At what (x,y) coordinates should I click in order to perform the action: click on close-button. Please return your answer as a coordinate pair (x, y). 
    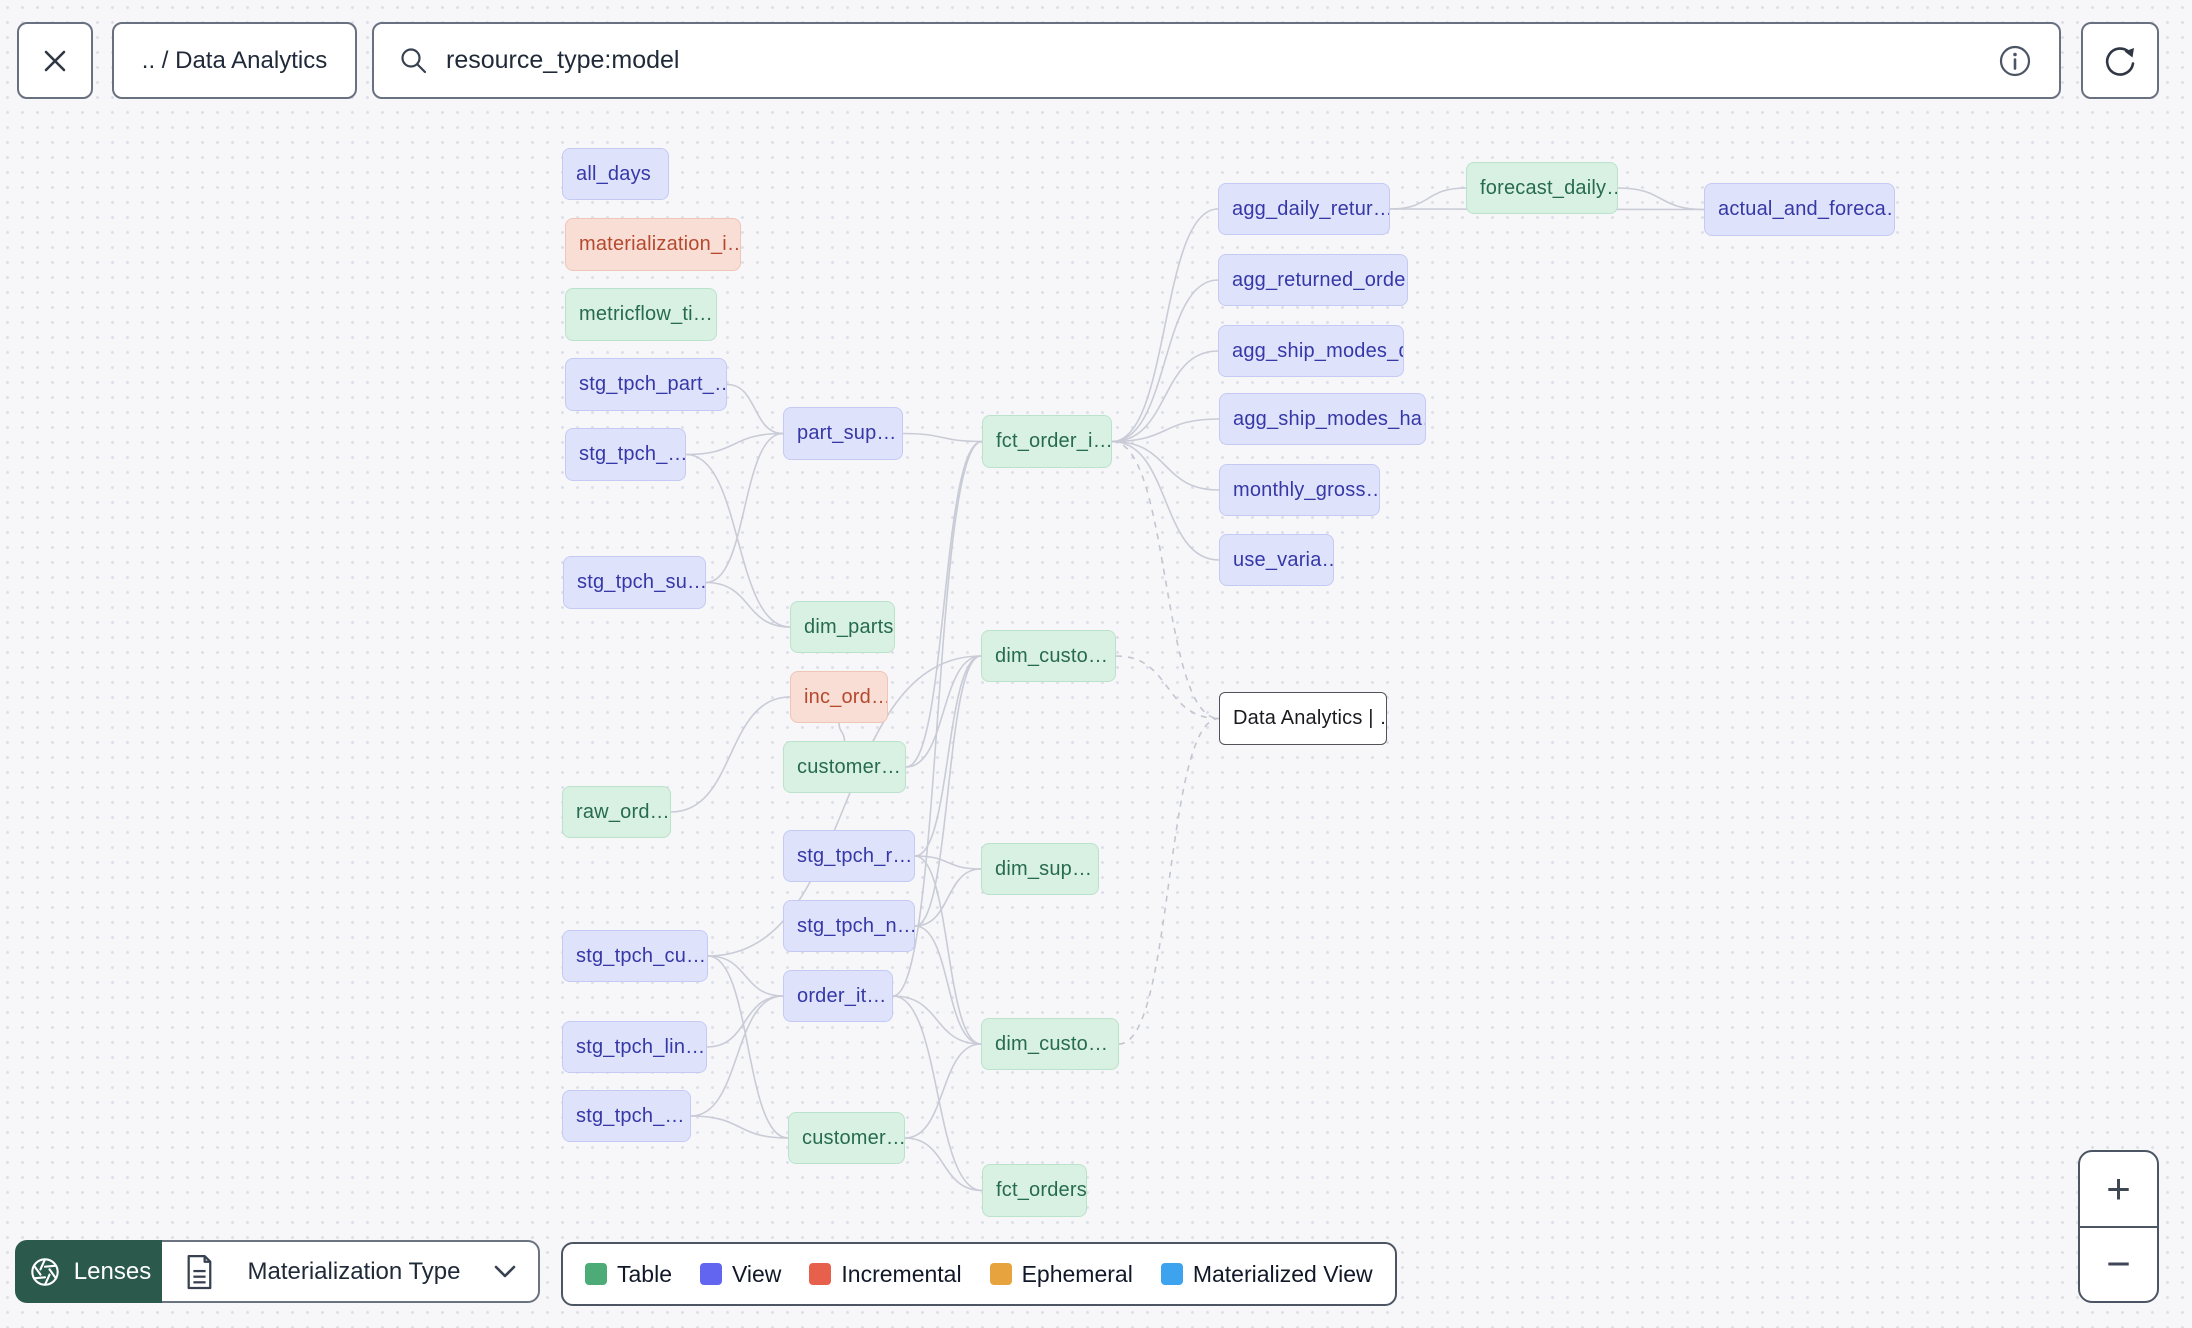
    Looking at the image, I should click on (55, 60).